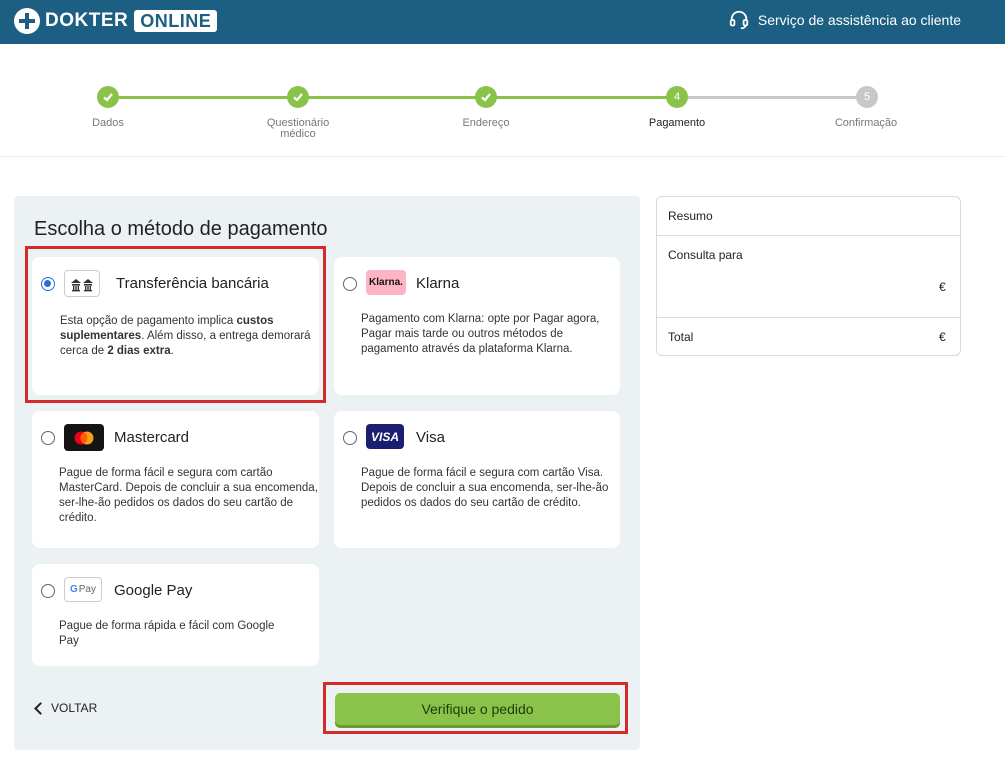  Describe the element at coordinates (350, 284) in the screenshot. I see `klarna-radio` at that location.